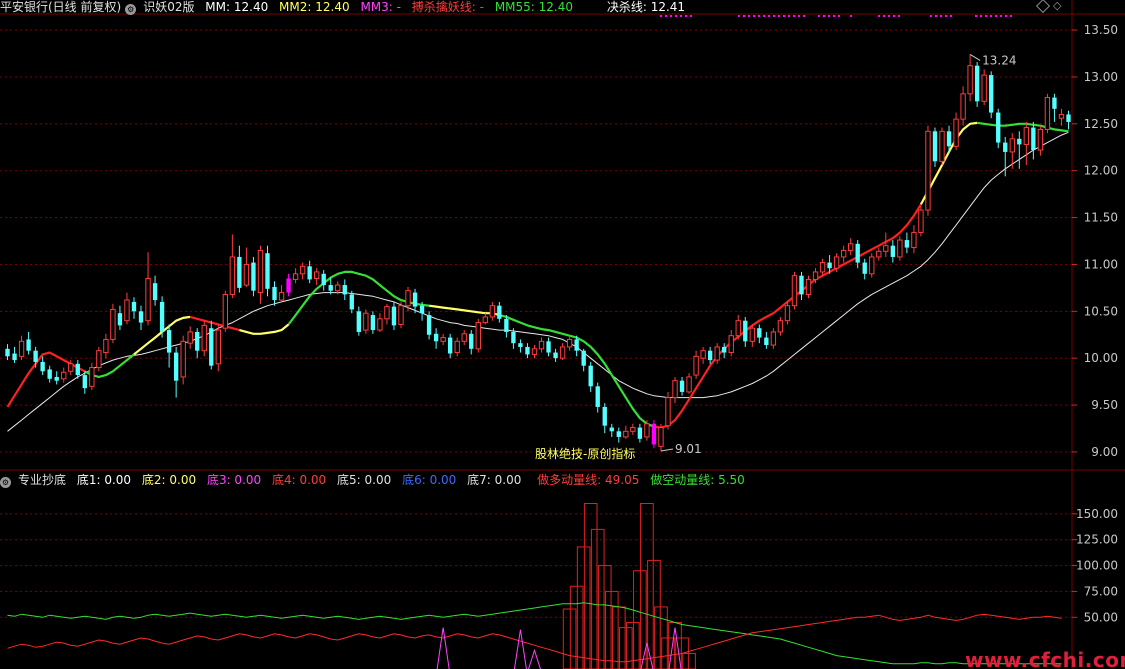  What do you see at coordinates (364, 480) in the screenshot?
I see `d5-value: 底5: 0.00` at bounding box center [364, 480].